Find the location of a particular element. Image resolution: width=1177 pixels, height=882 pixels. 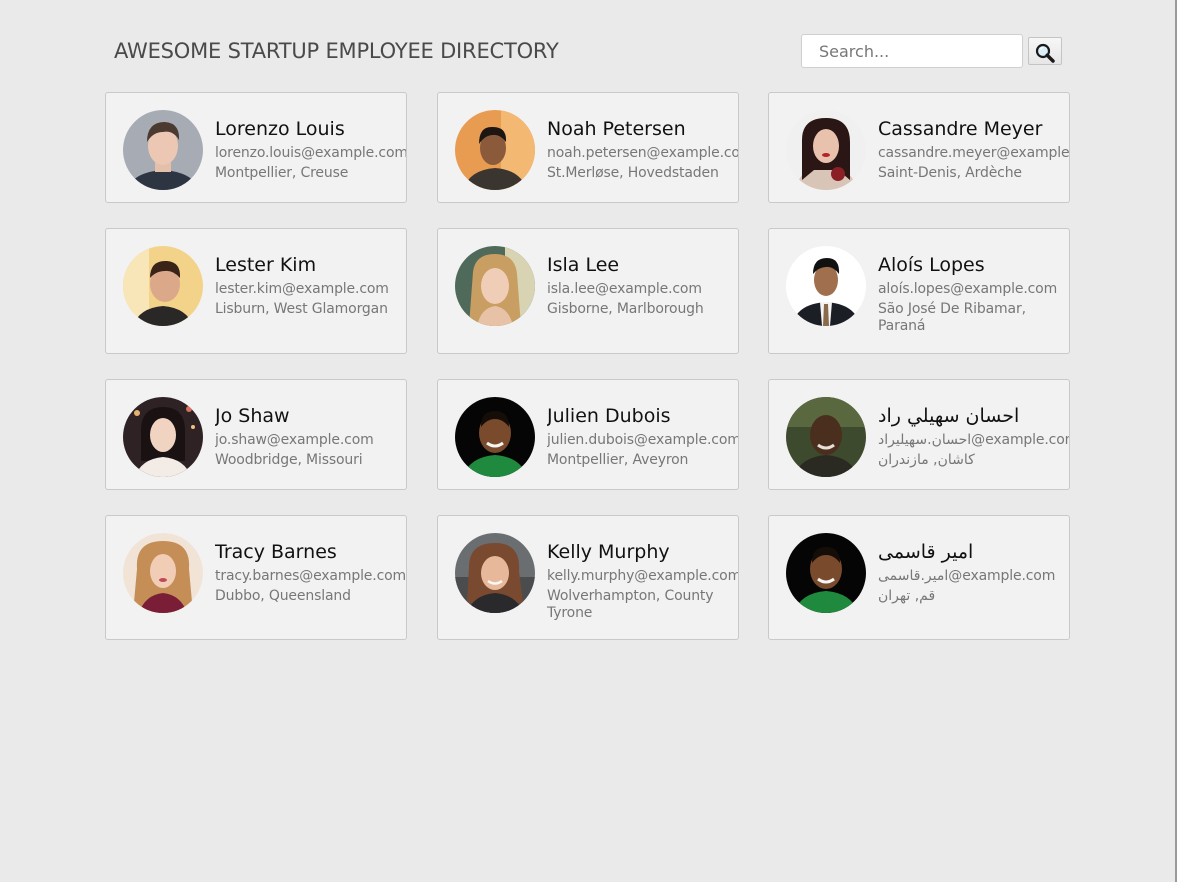

employee-email: julien.dubois@example.com is located at coordinates (643, 440).